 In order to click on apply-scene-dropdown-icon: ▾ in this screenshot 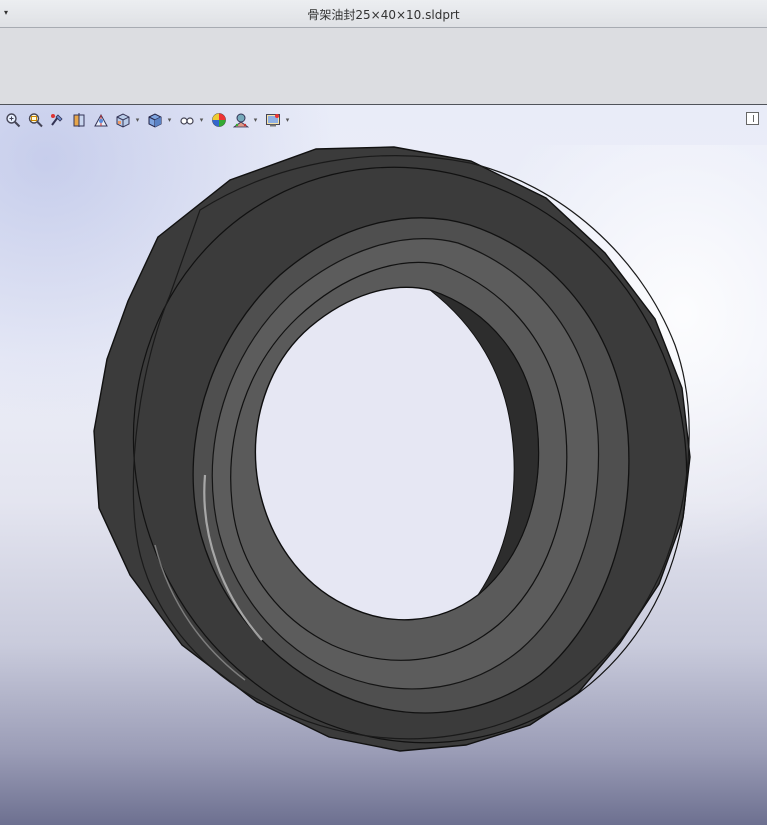, I will do `click(255, 120)`.